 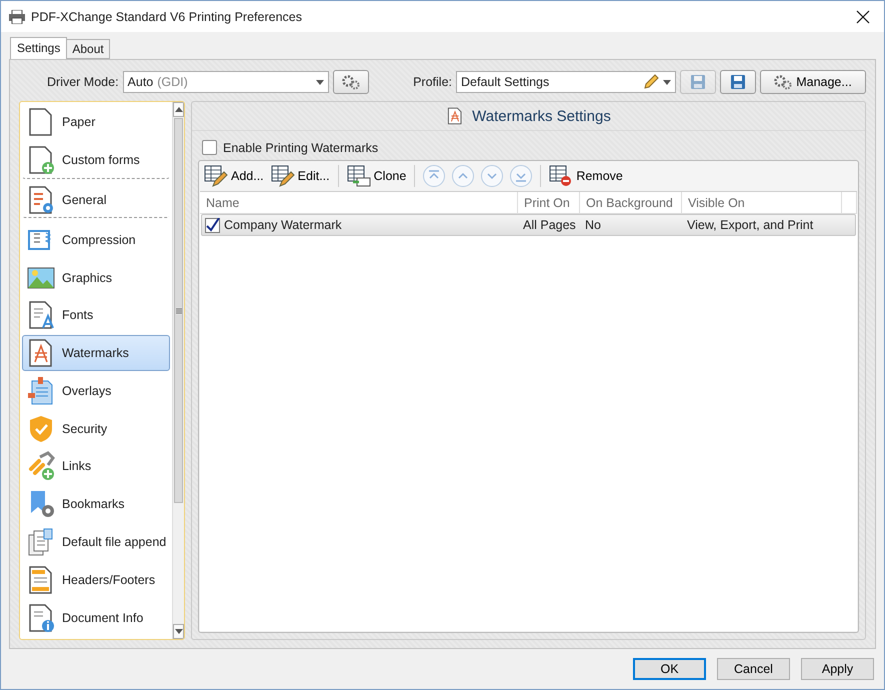 What do you see at coordinates (753, 669) in the screenshot?
I see `dialog-button: Cancel` at bounding box center [753, 669].